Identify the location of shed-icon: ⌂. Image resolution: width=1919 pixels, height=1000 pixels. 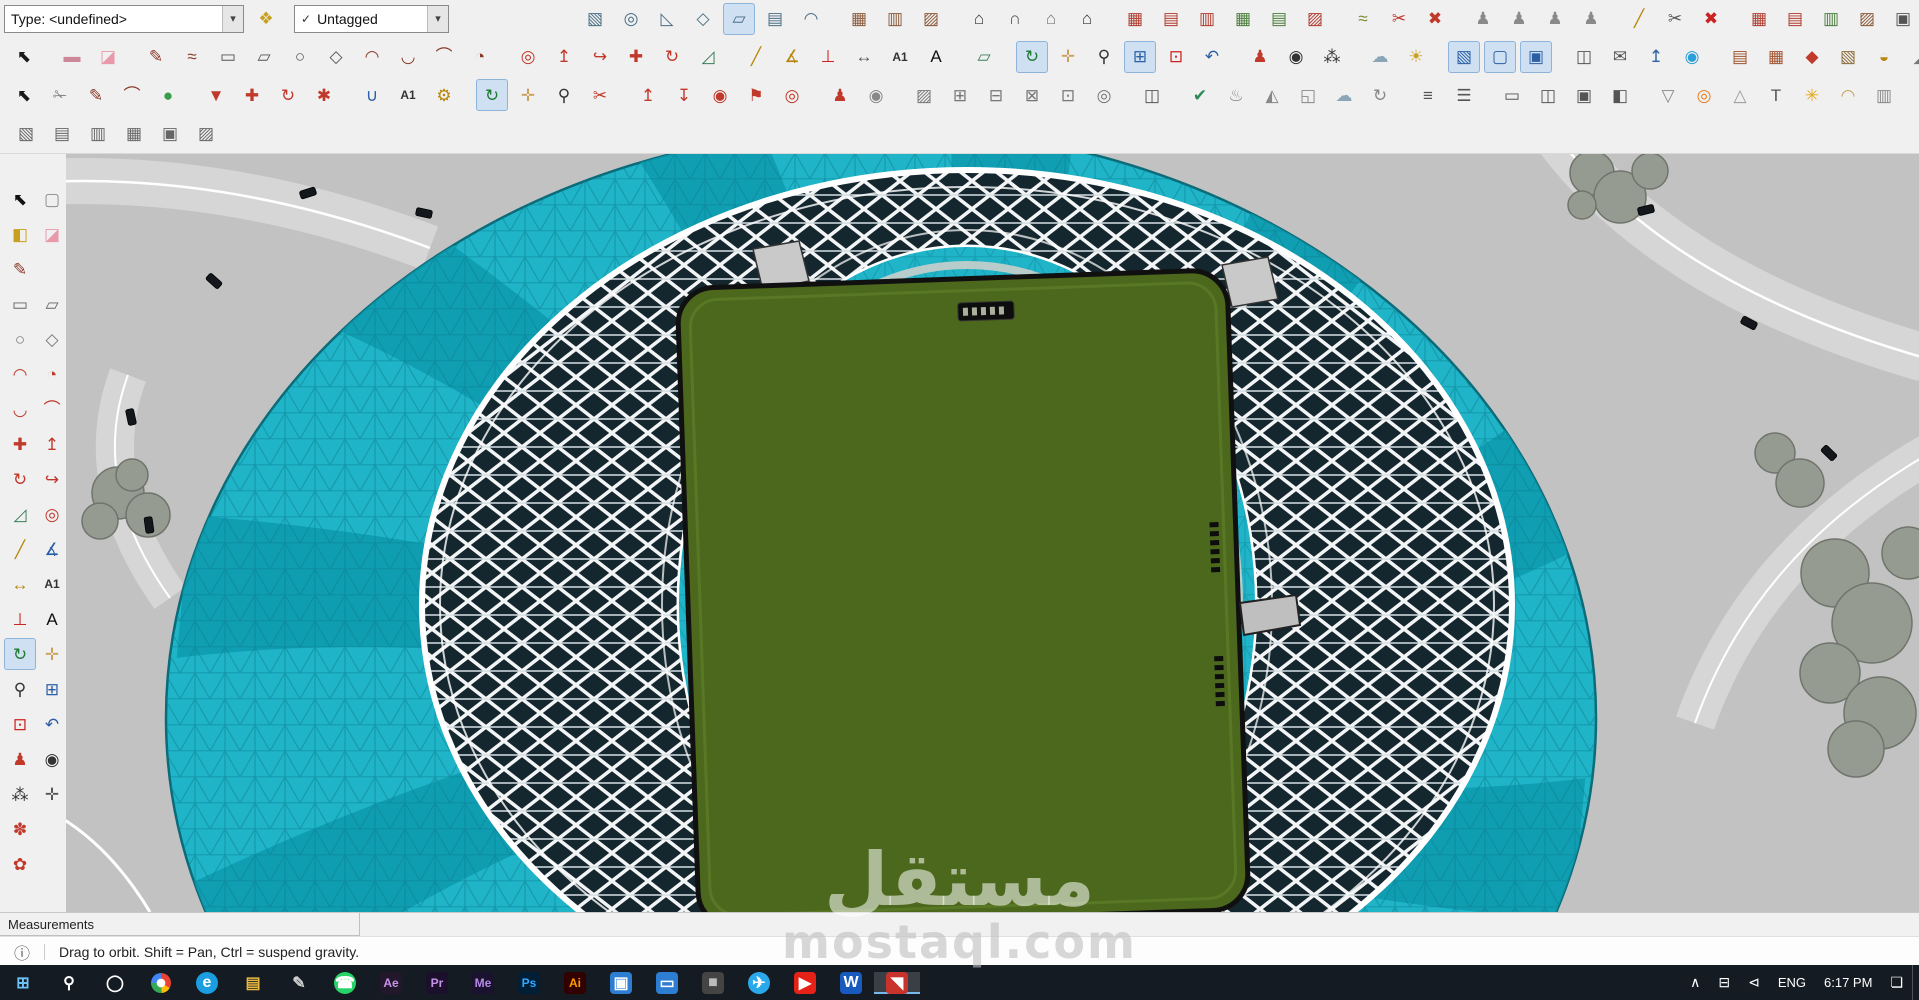
(1087, 19).